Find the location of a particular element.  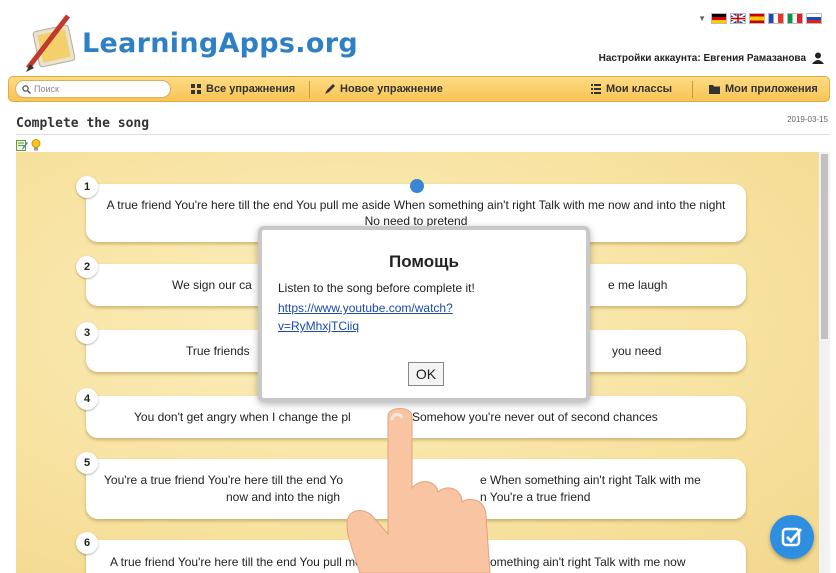

nav-all-exercises: Все упражнения is located at coordinates (243, 89).